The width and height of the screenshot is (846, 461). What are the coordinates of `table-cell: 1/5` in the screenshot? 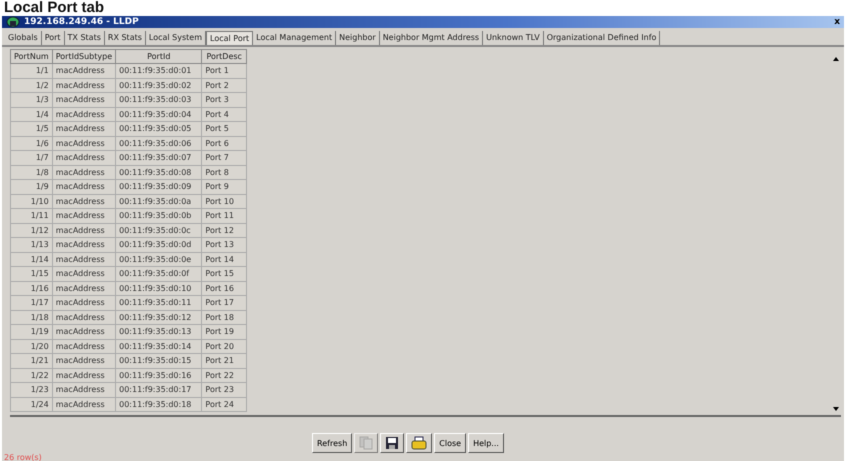 It's located at (31, 129).